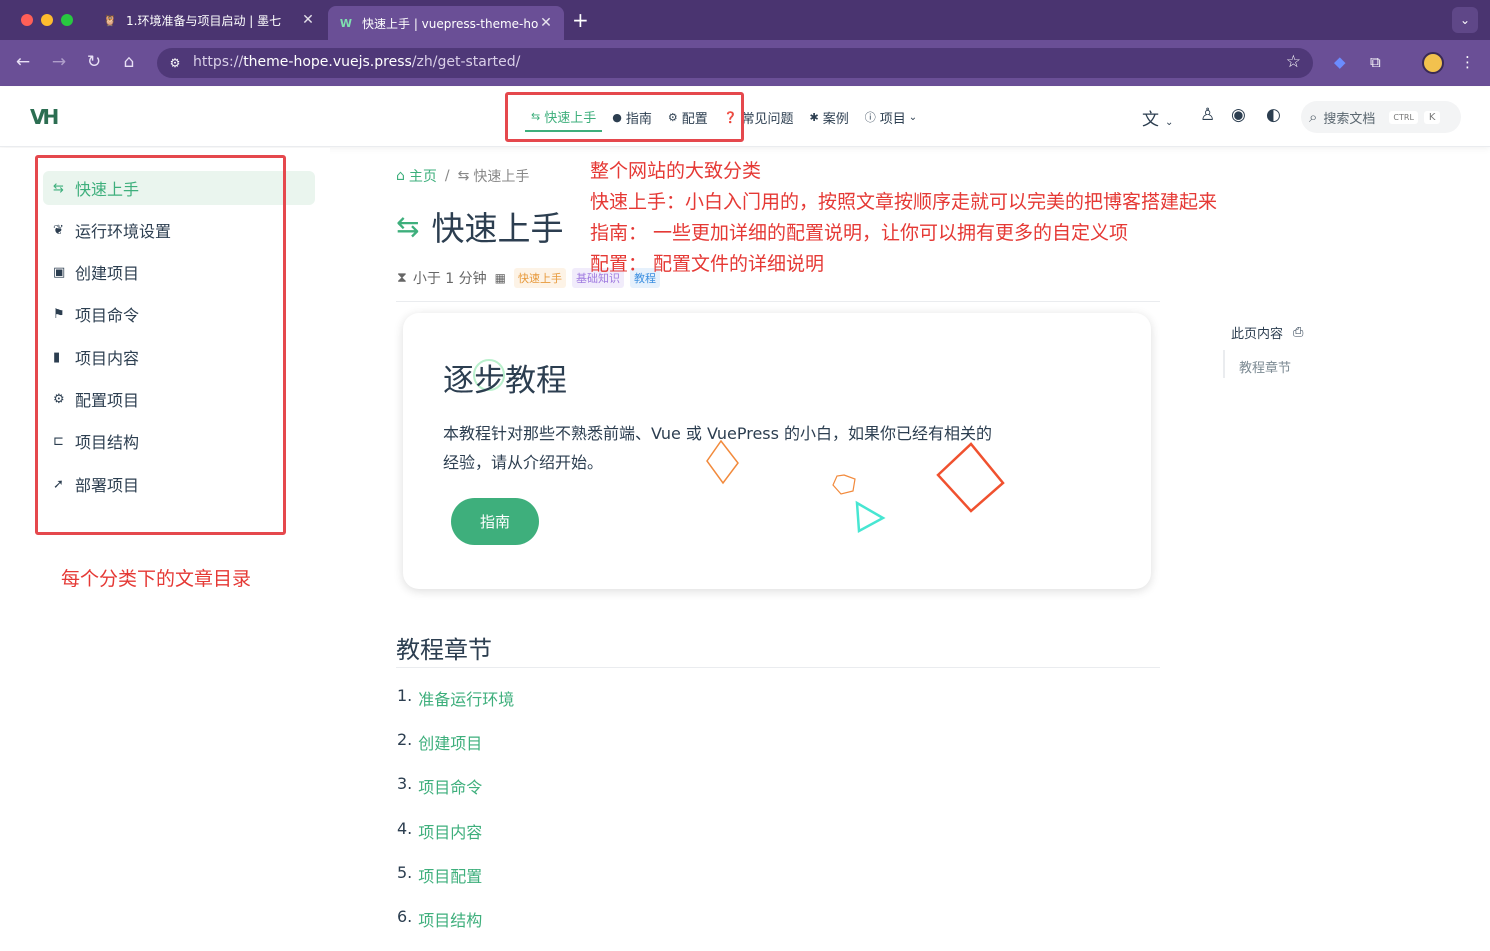 This screenshot has width=1490, height=951. Describe the element at coordinates (1224, 364) in the screenshot. I see `toc-rail` at that location.